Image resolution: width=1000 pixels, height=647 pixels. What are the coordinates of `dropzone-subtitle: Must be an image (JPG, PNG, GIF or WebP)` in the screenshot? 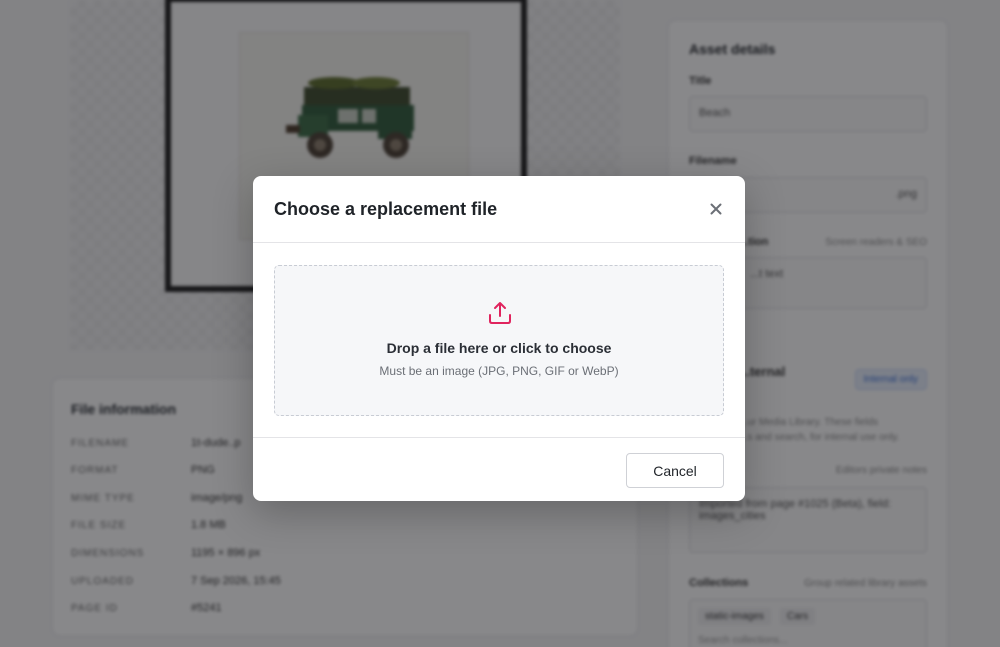 It's located at (499, 371).